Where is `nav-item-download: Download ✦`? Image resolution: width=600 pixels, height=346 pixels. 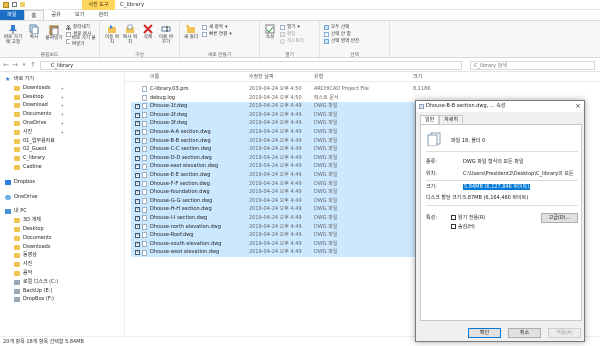 nav-item-download: Download ✦ is located at coordinates (62, 105).